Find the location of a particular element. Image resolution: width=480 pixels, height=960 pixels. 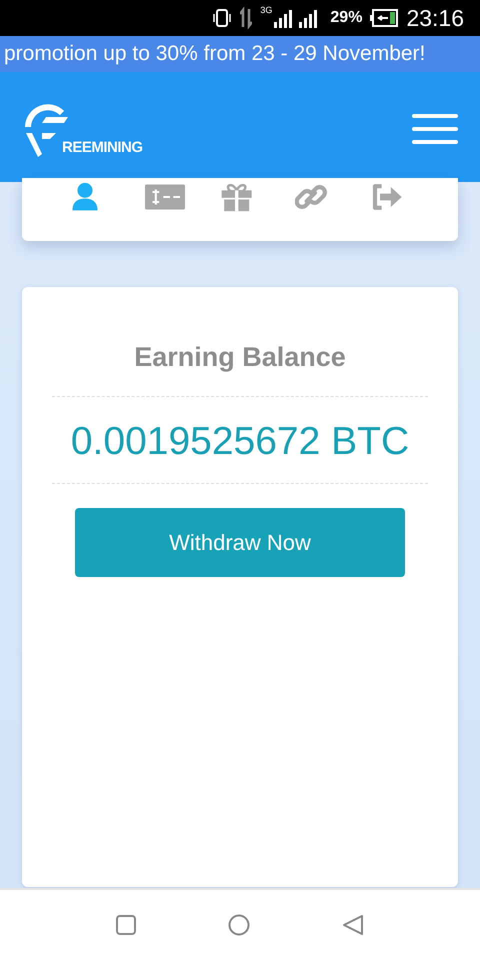

clock-time: 23:16 is located at coordinates (435, 18).